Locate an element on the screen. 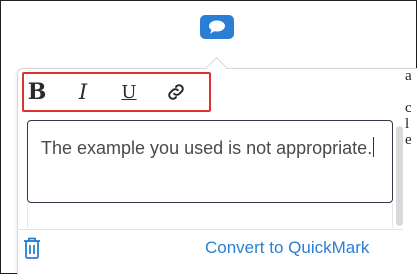 The height and width of the screenshot is (275, 417). footer-divider is located at coordinates (210, 229).